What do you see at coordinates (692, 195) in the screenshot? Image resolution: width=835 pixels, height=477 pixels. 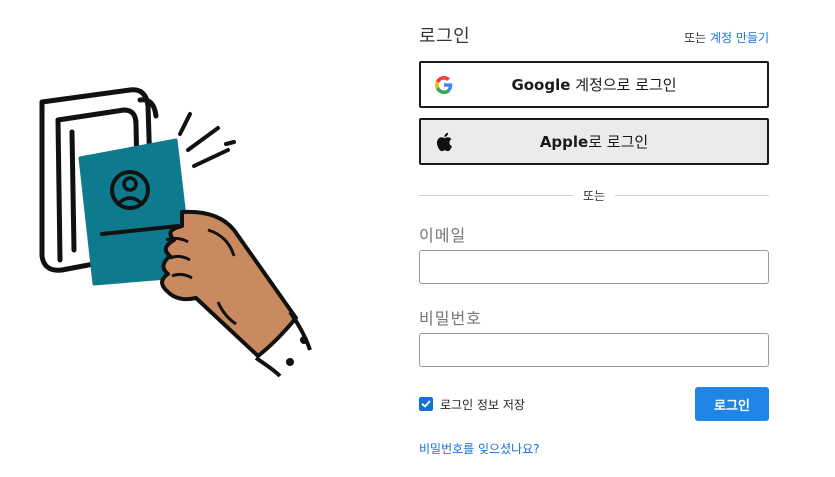 I see `divider-line-right` at bounding box center [692, 195].